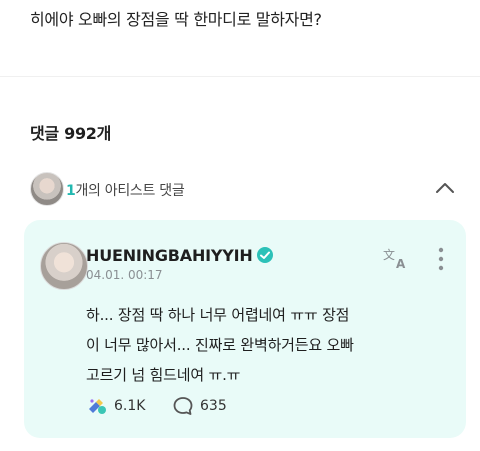 The image size is (480, 451). Describe the element at coordinates (441, 259) in the screenshot. I see `more-vertical-icon` at that location.